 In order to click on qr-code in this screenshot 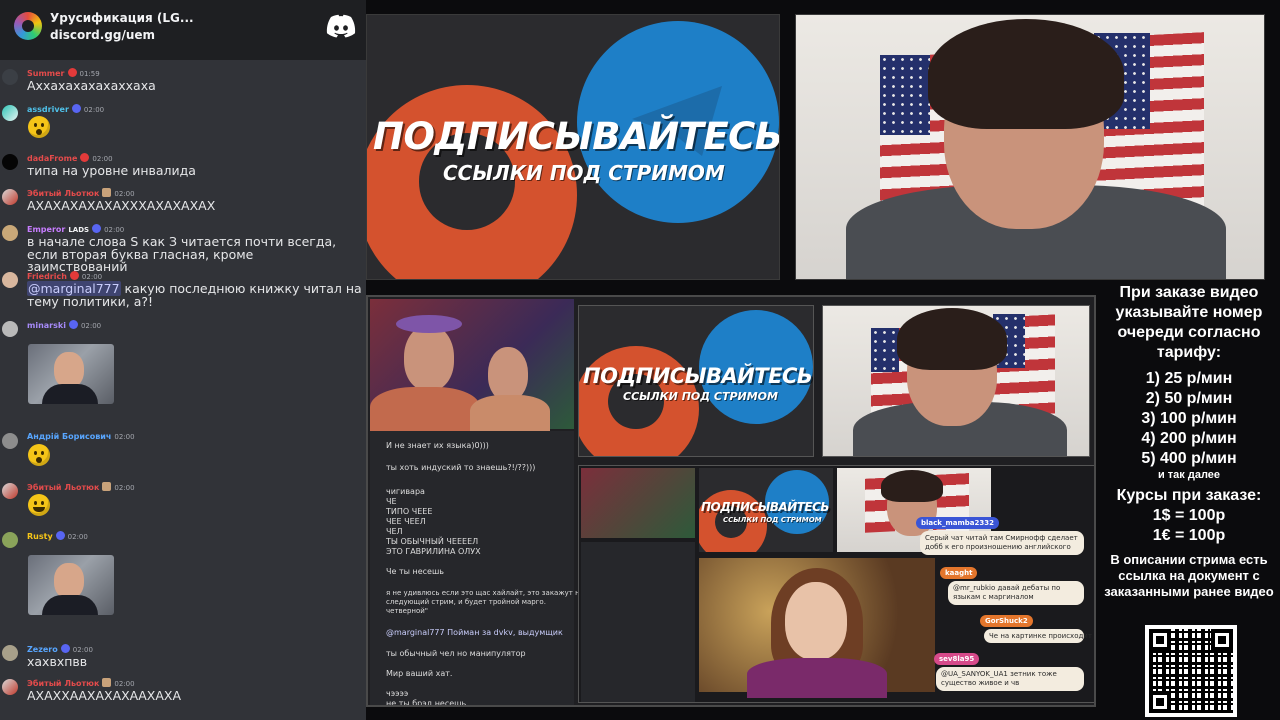, I will do `click(1191, 671)`.